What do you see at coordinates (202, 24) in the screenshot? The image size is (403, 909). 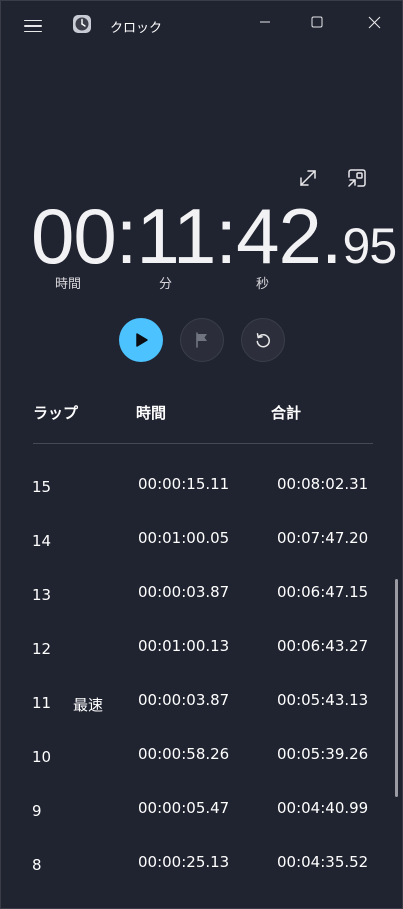 I see `title-bar: クロック` at bounding box center [202, 24].